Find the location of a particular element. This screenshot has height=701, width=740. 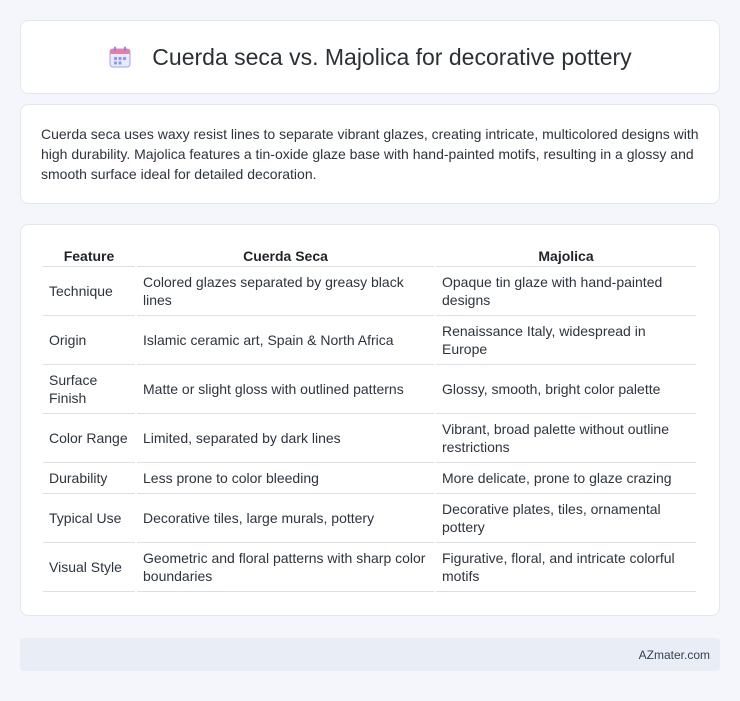

footer-brand: AZmater.com is located at coordinates (674, 655).